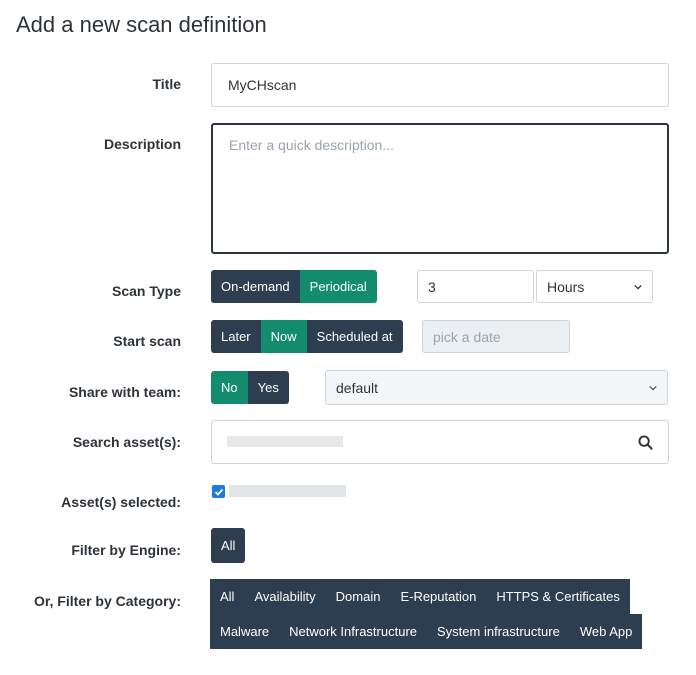 The width and height of the screenshot is (696, 675). What do you see at coordinates (358, 596) in the screenshot?
I see `category-domain-button: Domain` at bounding box center [358, 596].